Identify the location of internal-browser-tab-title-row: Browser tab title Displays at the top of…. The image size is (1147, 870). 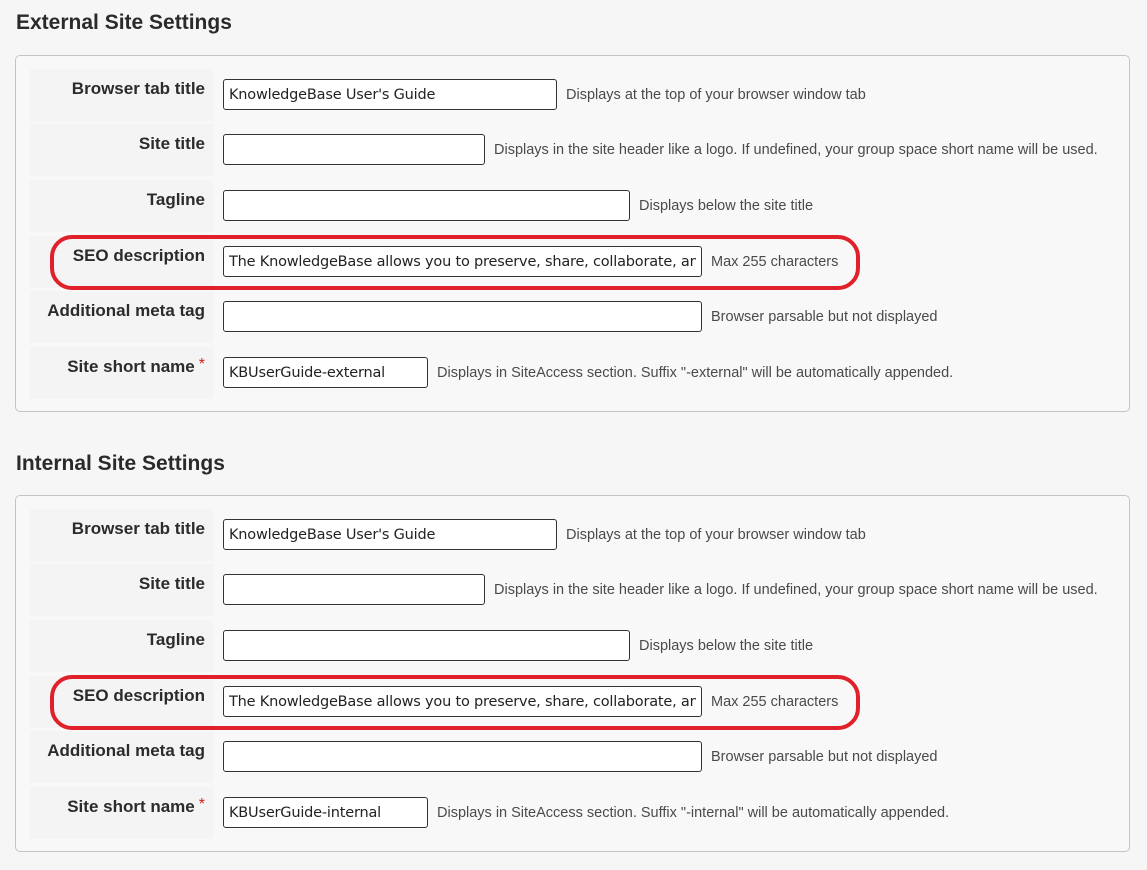
(575, 535).